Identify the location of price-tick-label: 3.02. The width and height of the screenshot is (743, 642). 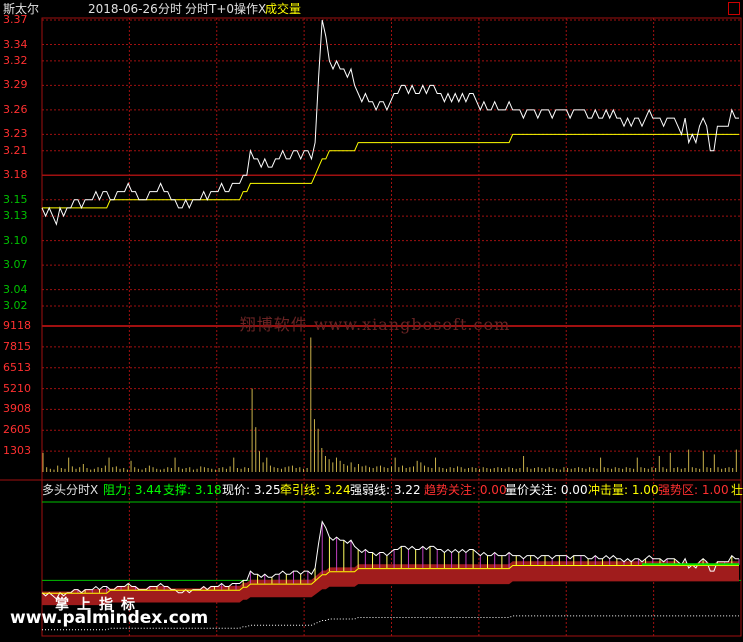
(15, 305).